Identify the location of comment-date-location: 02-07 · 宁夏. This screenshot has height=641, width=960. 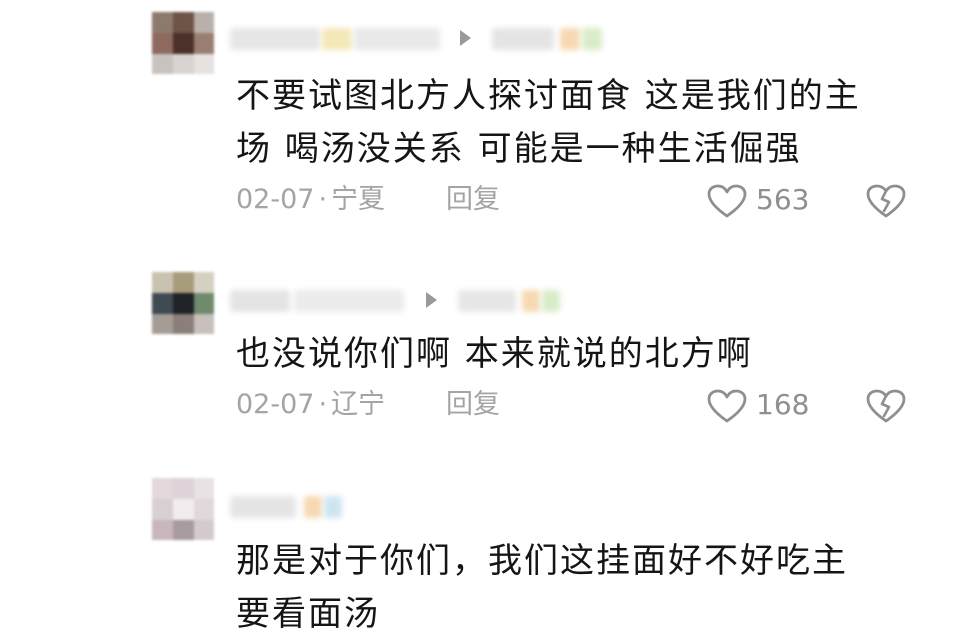
(310, 200).